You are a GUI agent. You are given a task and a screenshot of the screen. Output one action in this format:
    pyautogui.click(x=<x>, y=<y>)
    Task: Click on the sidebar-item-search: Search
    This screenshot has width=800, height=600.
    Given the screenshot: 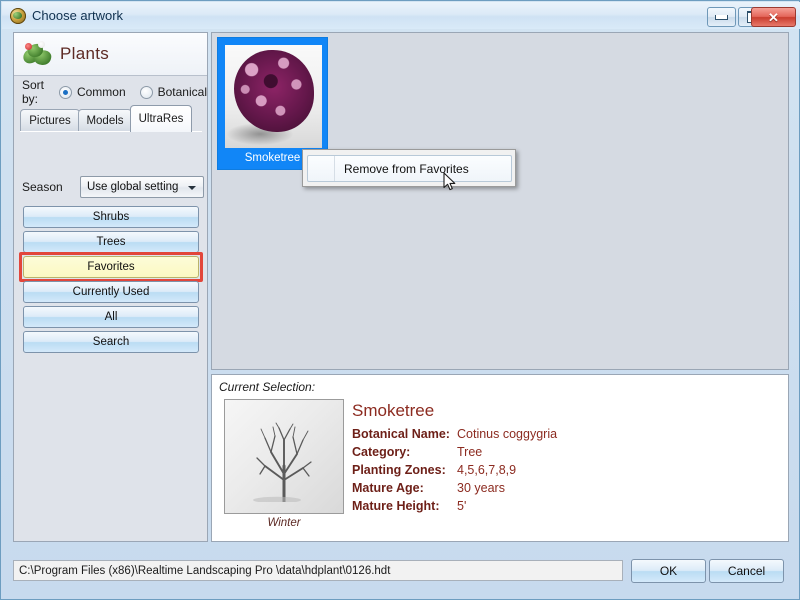 What is the action you would take?
    pyautogui.click(x=111, y=342)
    